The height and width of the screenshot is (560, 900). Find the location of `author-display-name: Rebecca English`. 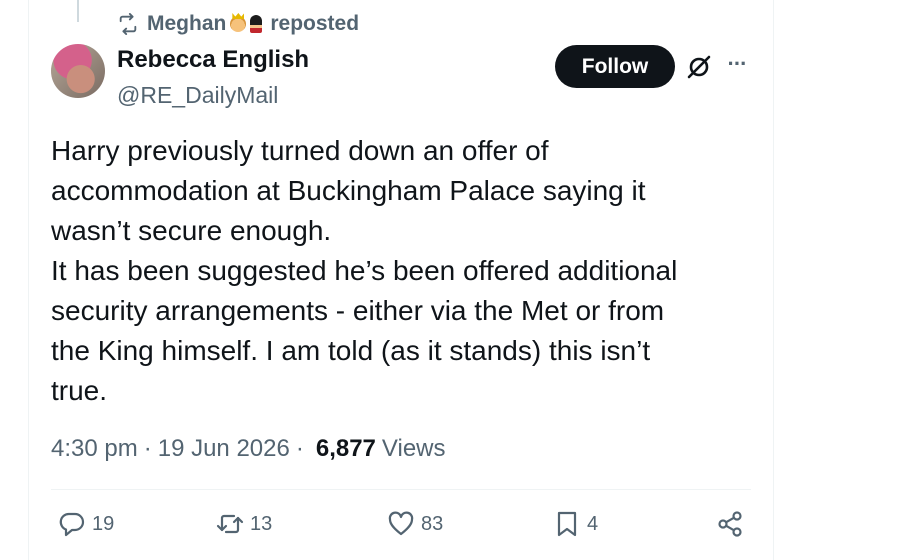

author-display-name: Rebecca English is located at coordinates (213, 60).